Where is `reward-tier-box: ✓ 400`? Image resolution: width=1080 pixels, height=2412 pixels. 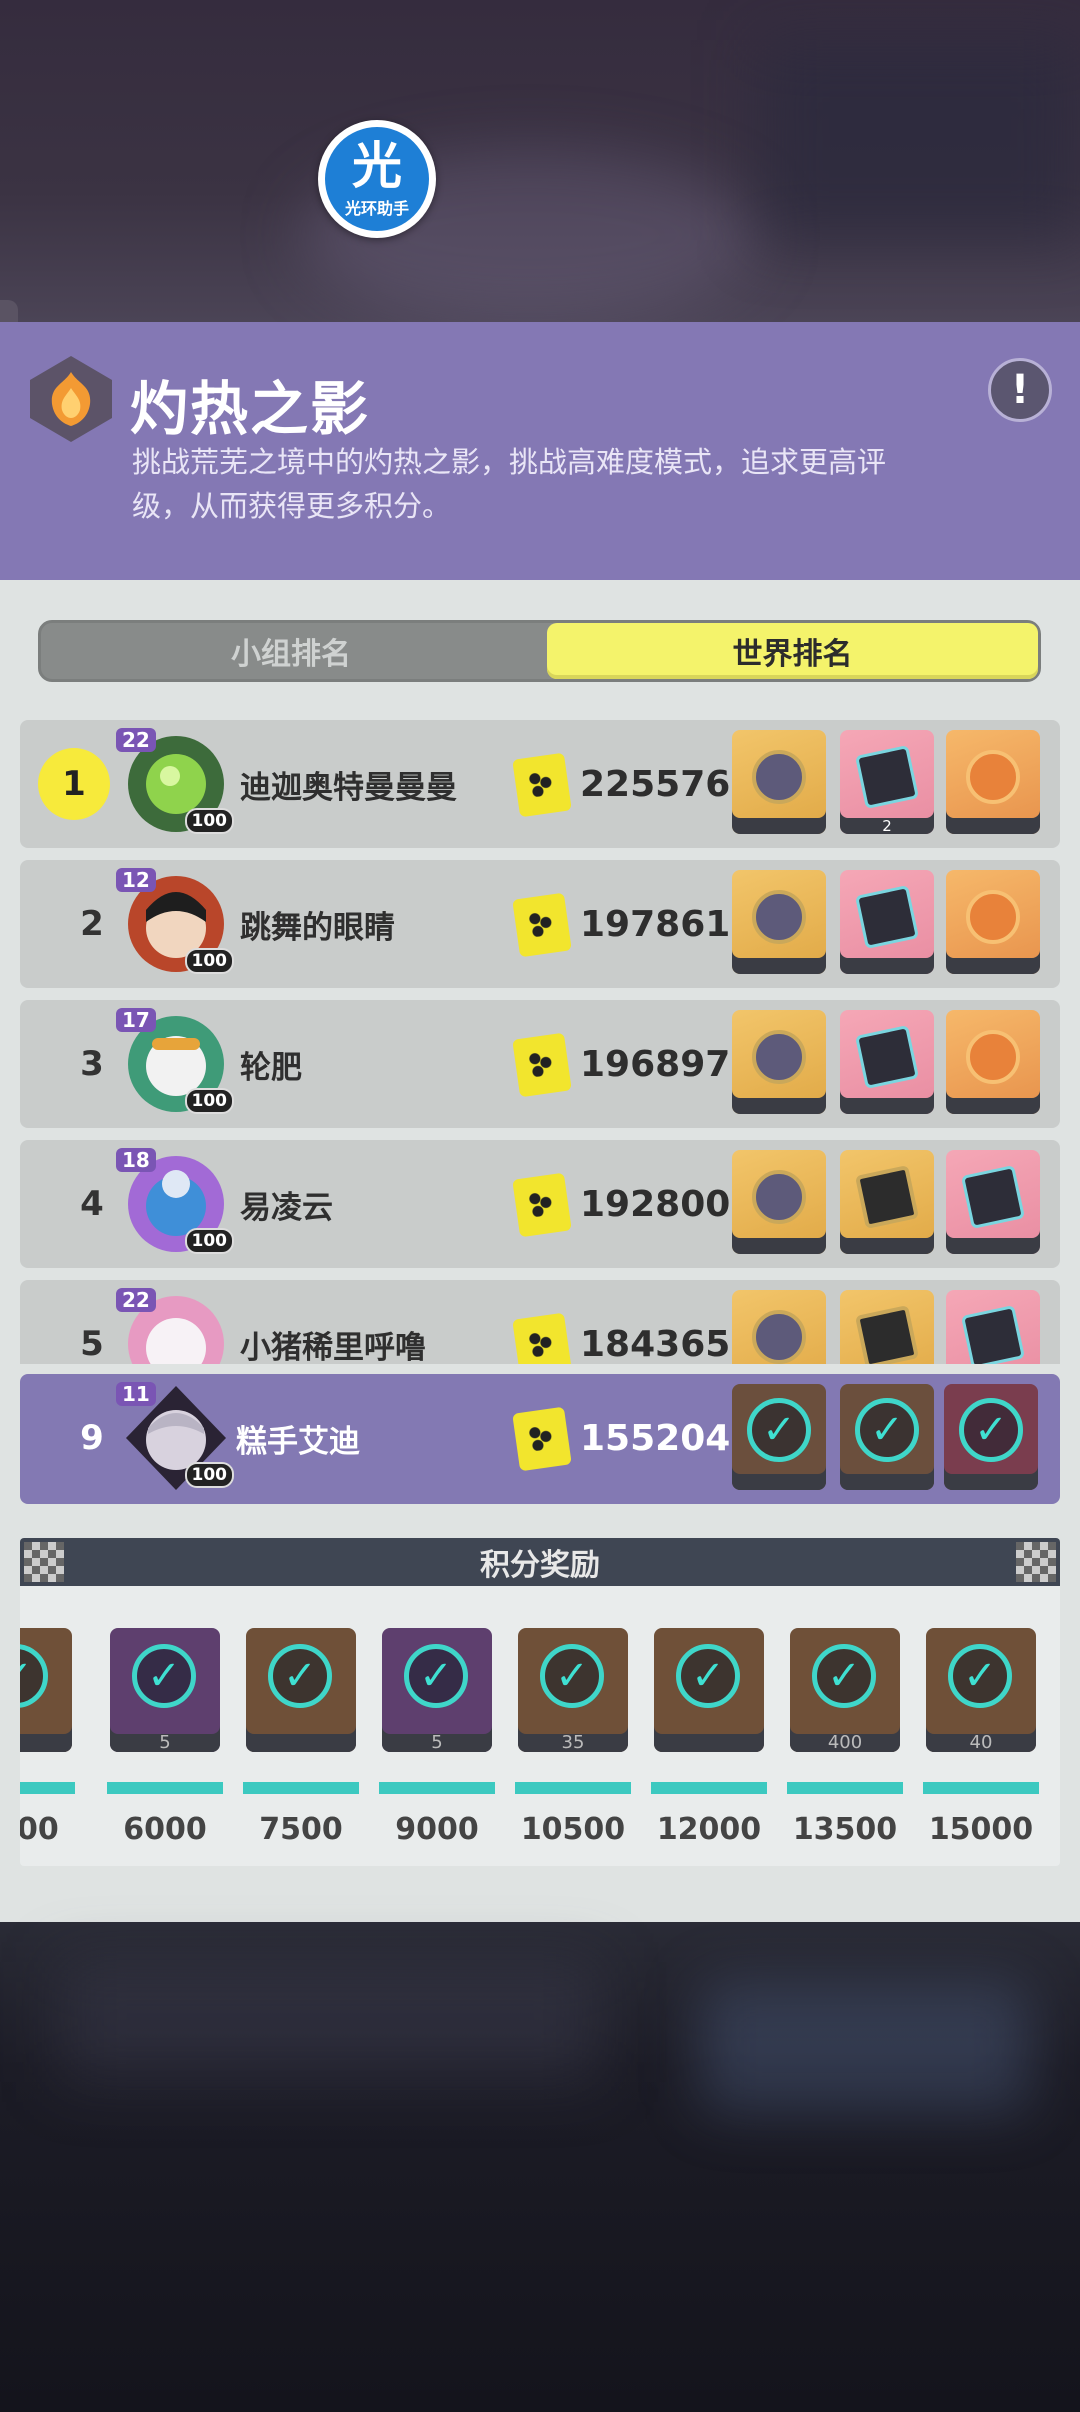 reward-tier-box: ✓ 400 is located at coordinates (845, 1690).